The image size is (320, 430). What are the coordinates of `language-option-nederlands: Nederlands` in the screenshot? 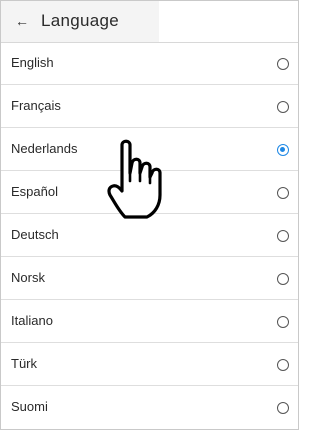 It's located at (149, 149).